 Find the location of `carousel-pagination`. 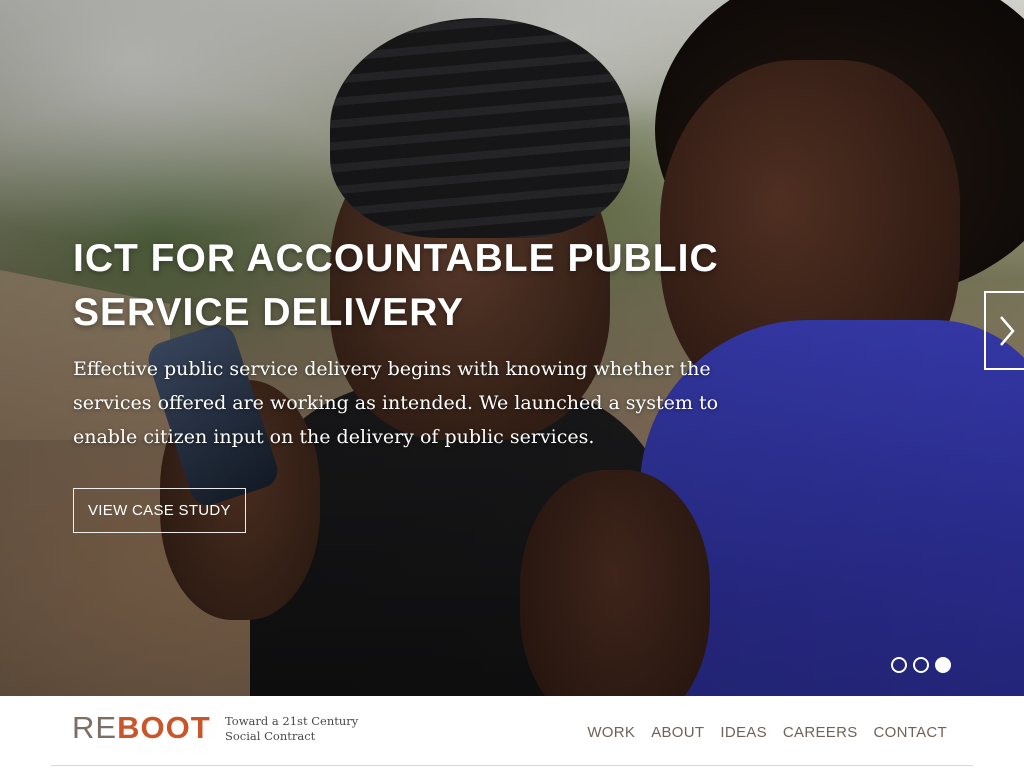

carousel-pagination is located at coordinates (921, 665).